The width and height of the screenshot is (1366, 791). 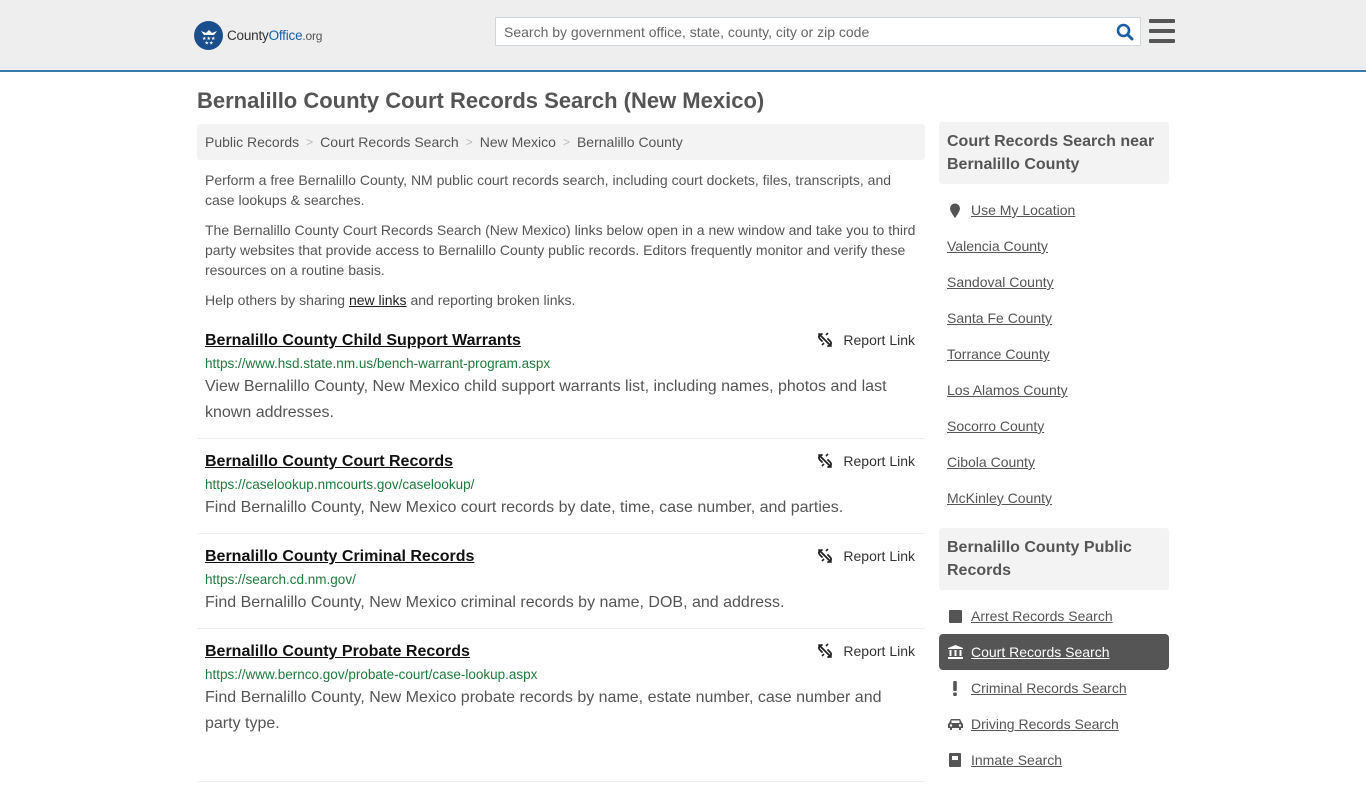 What do you see at coordinates (363, 341) in the screenshot?
I see `record-title-link: Bernalillo County Child Support Warrants` at bounding box center [363, 341].